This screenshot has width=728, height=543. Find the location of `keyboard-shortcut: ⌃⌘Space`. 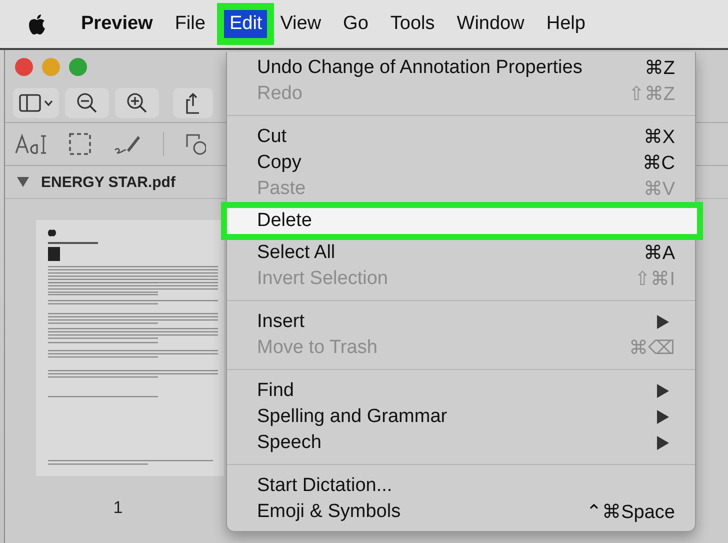

keyboard-shortcut: ⌃⌘Space is located at coordinates (630, 512).